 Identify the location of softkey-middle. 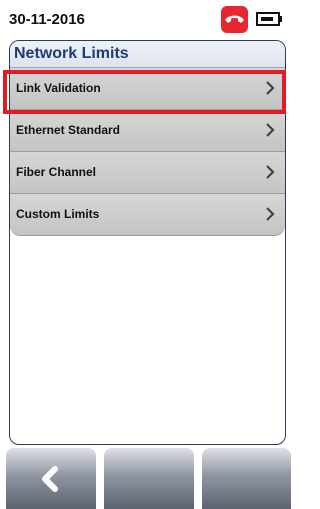
(149, 478).